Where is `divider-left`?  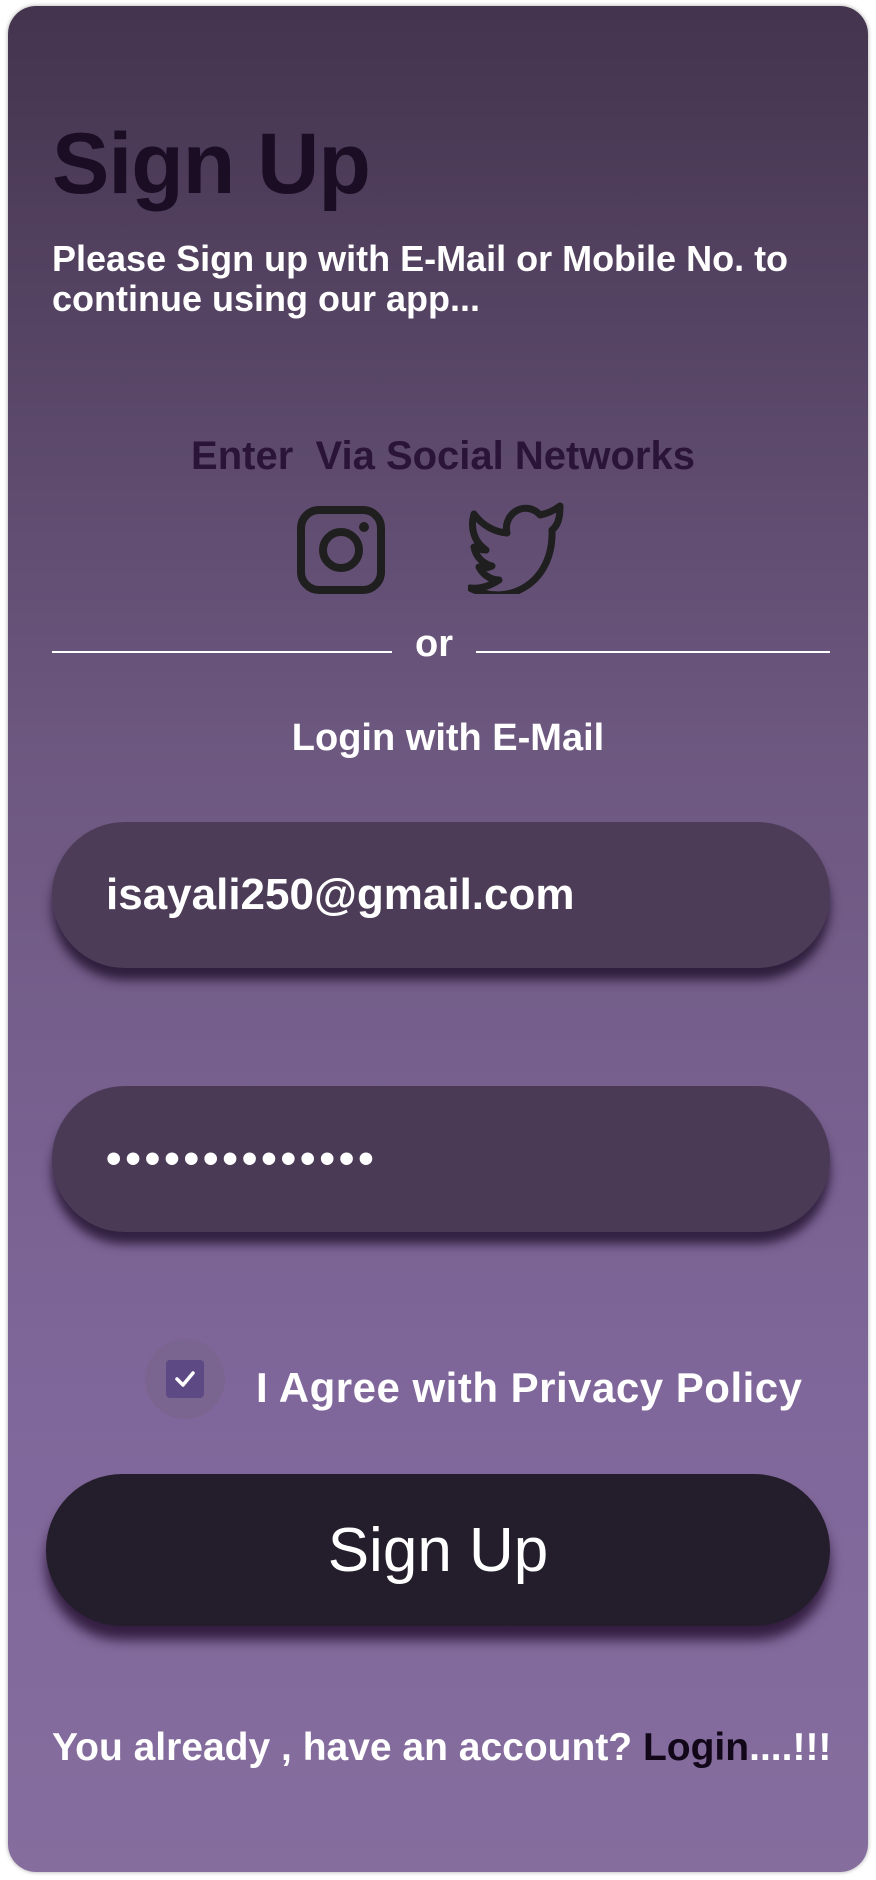 divider-left is located at coordinates (222, 652).